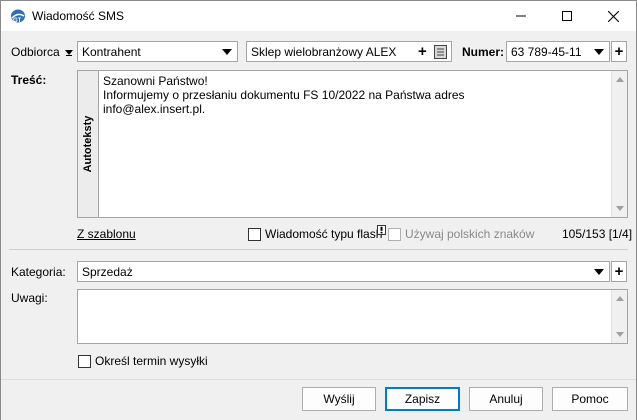 The image size is (637, 420). I want to click on number-label: Numer:, so click(483, 52).